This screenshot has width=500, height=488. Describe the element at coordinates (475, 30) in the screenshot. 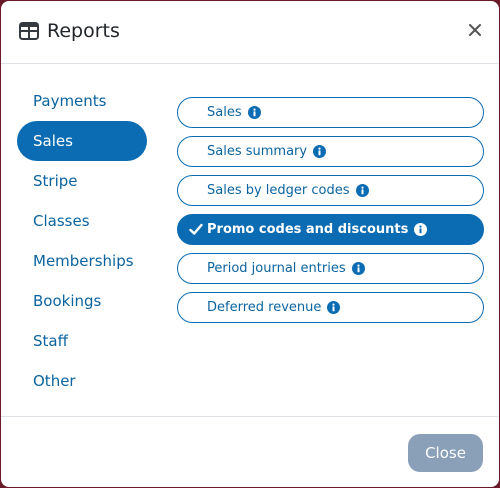

I see `close-icon` at that location.